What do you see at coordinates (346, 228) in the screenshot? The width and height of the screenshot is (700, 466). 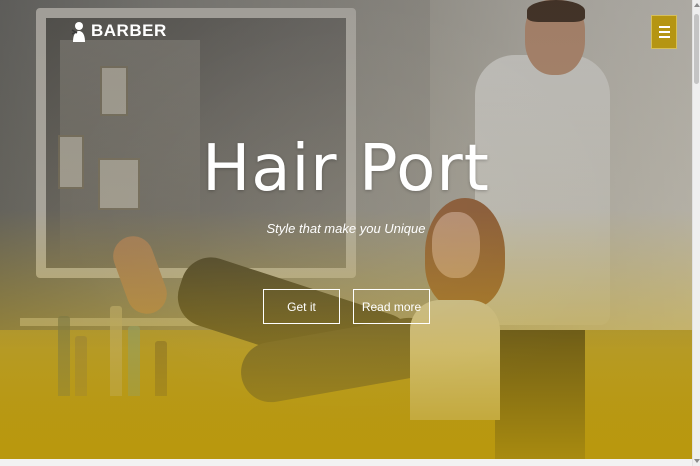 I see `hero-subtitle: Style that make you Unique` at bounding box center [346, 228].